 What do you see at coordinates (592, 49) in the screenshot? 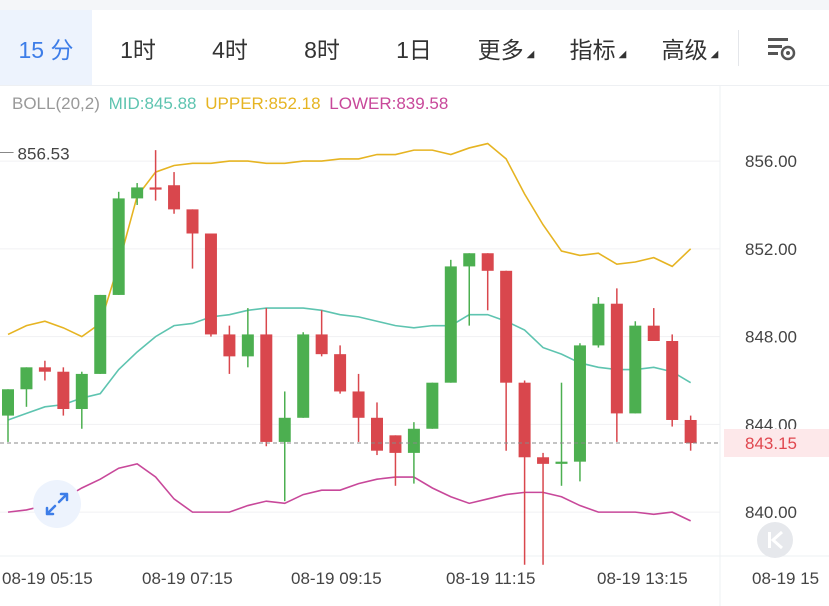
I see `tab-label: 指标` at bounding box center [592, 49].